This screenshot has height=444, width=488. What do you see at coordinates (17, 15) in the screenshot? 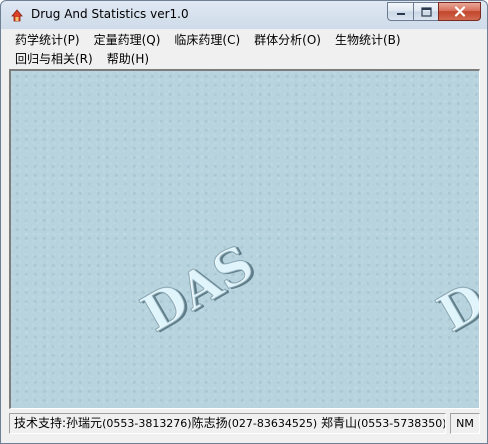
I see `app-icon` at bounding box center [17, 15].